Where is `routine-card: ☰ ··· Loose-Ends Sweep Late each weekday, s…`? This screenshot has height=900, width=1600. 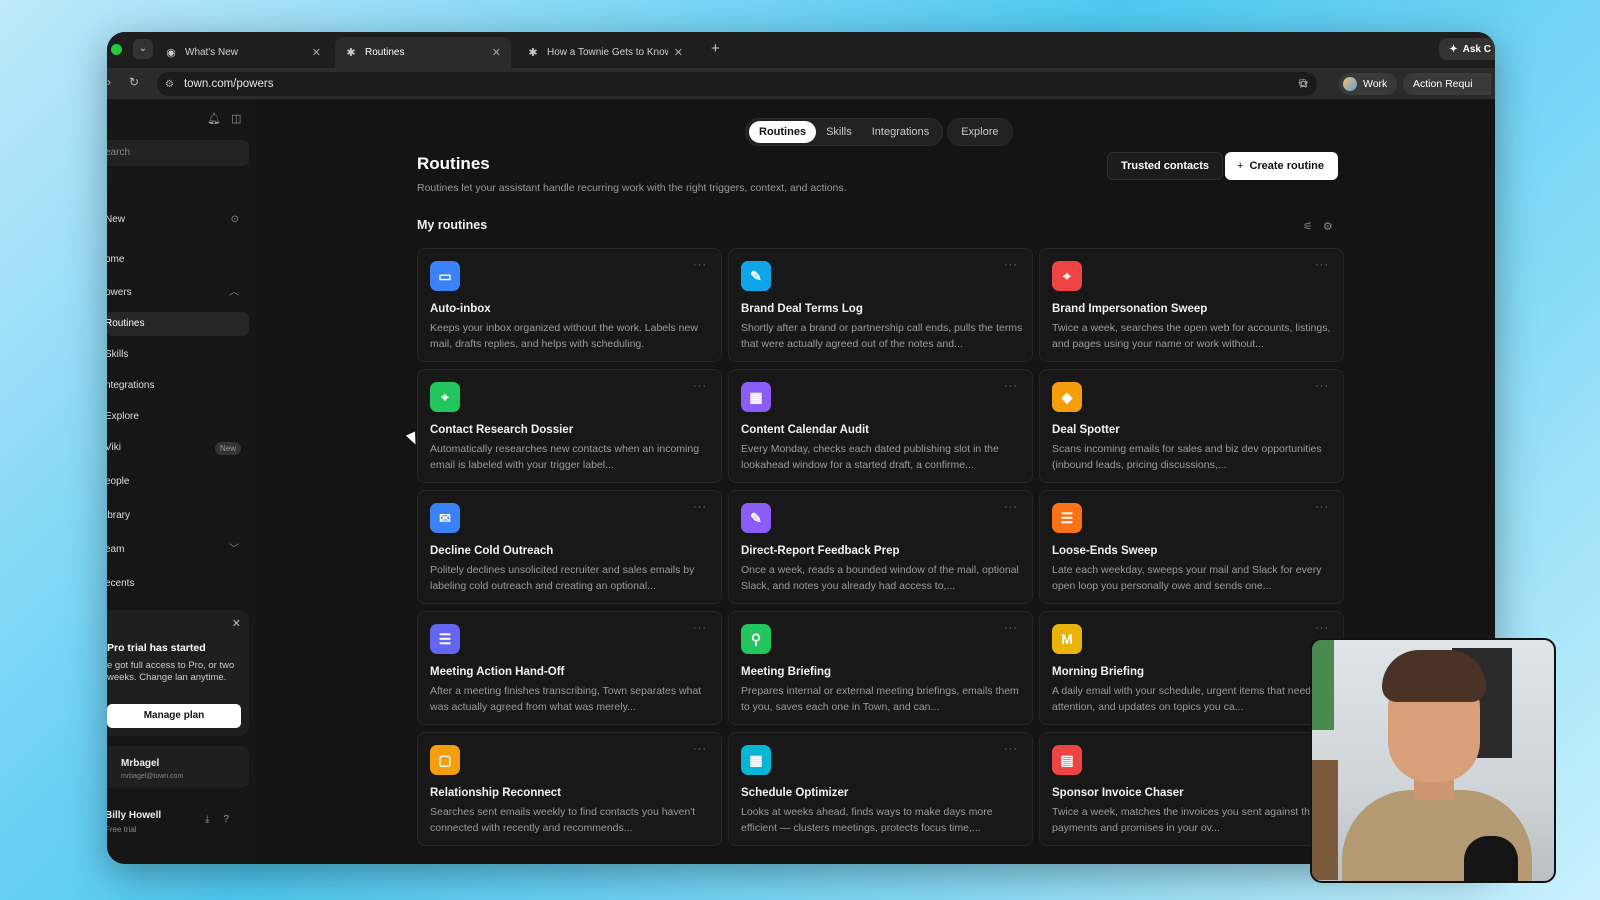 routine-card: ☰ ··· Loose-Ends Sweep Late each weekday, s… is located at coordinates (1191, 547).